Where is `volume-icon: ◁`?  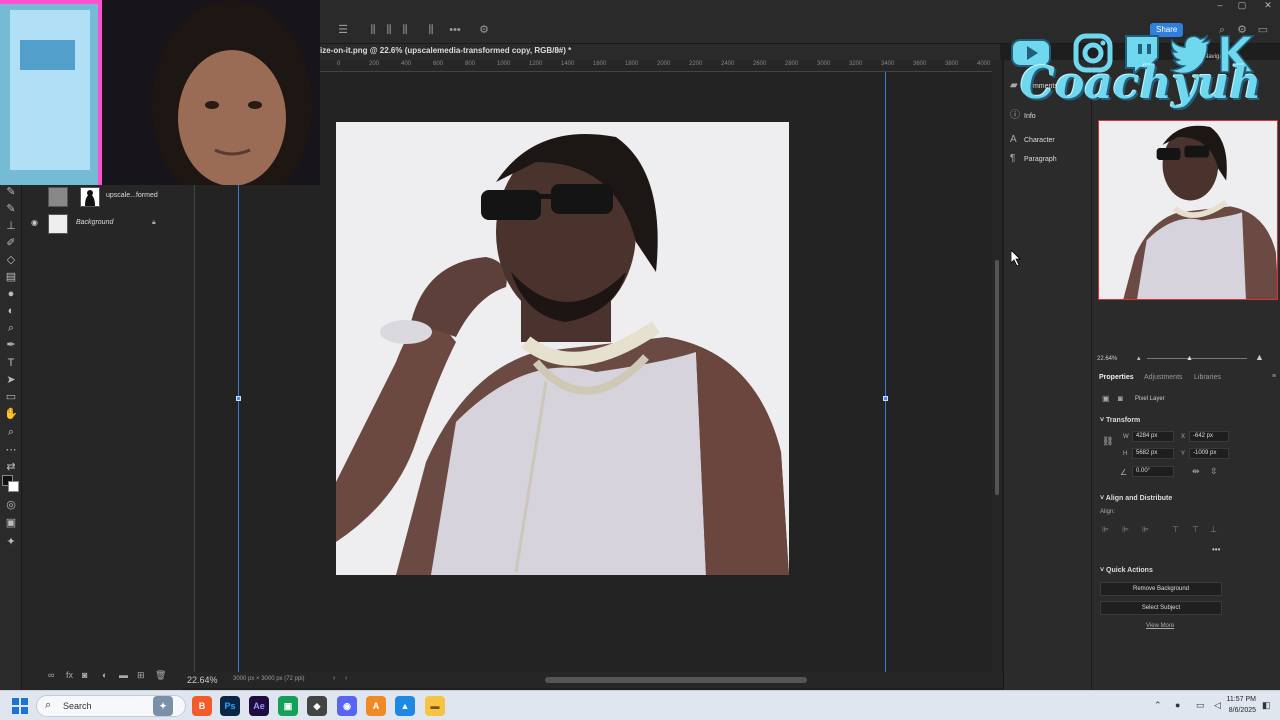
volume-icon: ◁ is located at coordinates (1217, 705).